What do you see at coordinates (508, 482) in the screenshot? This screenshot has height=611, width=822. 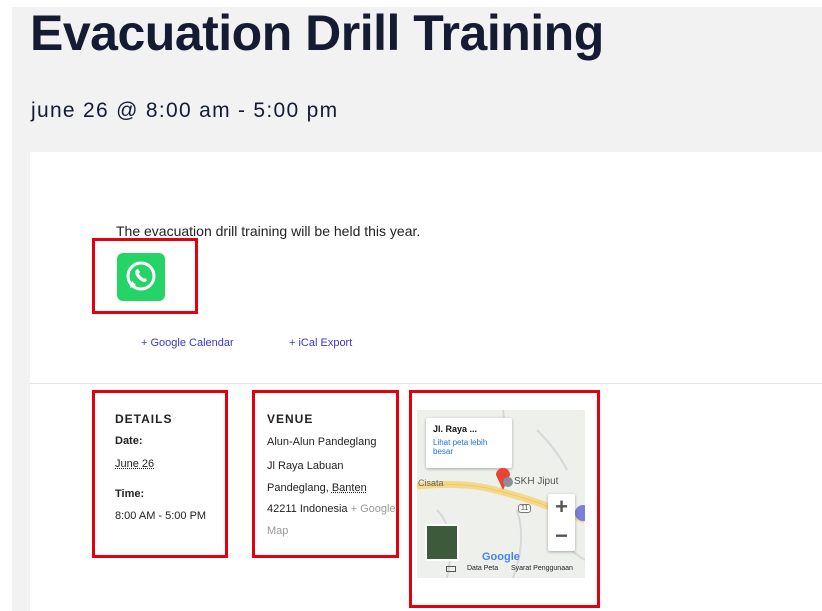 I see `map-poi-icon` at bounding box center [508, 482].